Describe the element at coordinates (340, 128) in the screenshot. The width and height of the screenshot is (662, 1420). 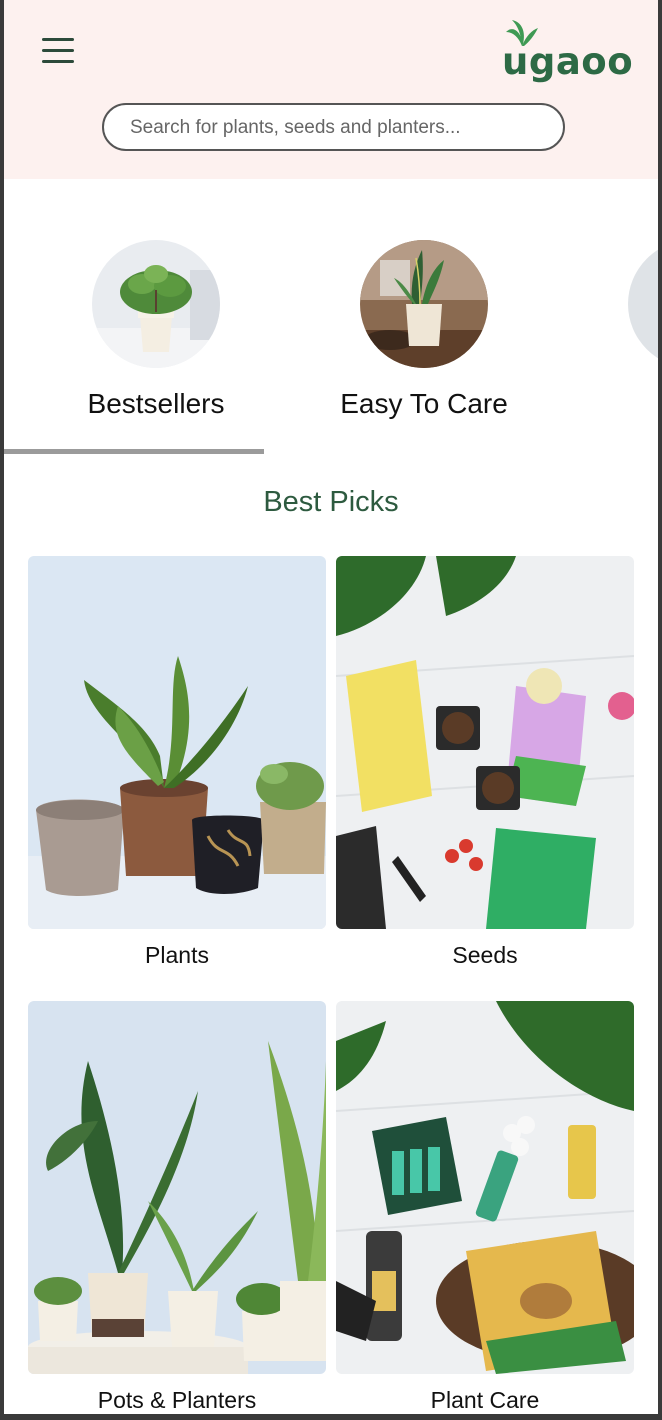
I see `search-input` at that location.